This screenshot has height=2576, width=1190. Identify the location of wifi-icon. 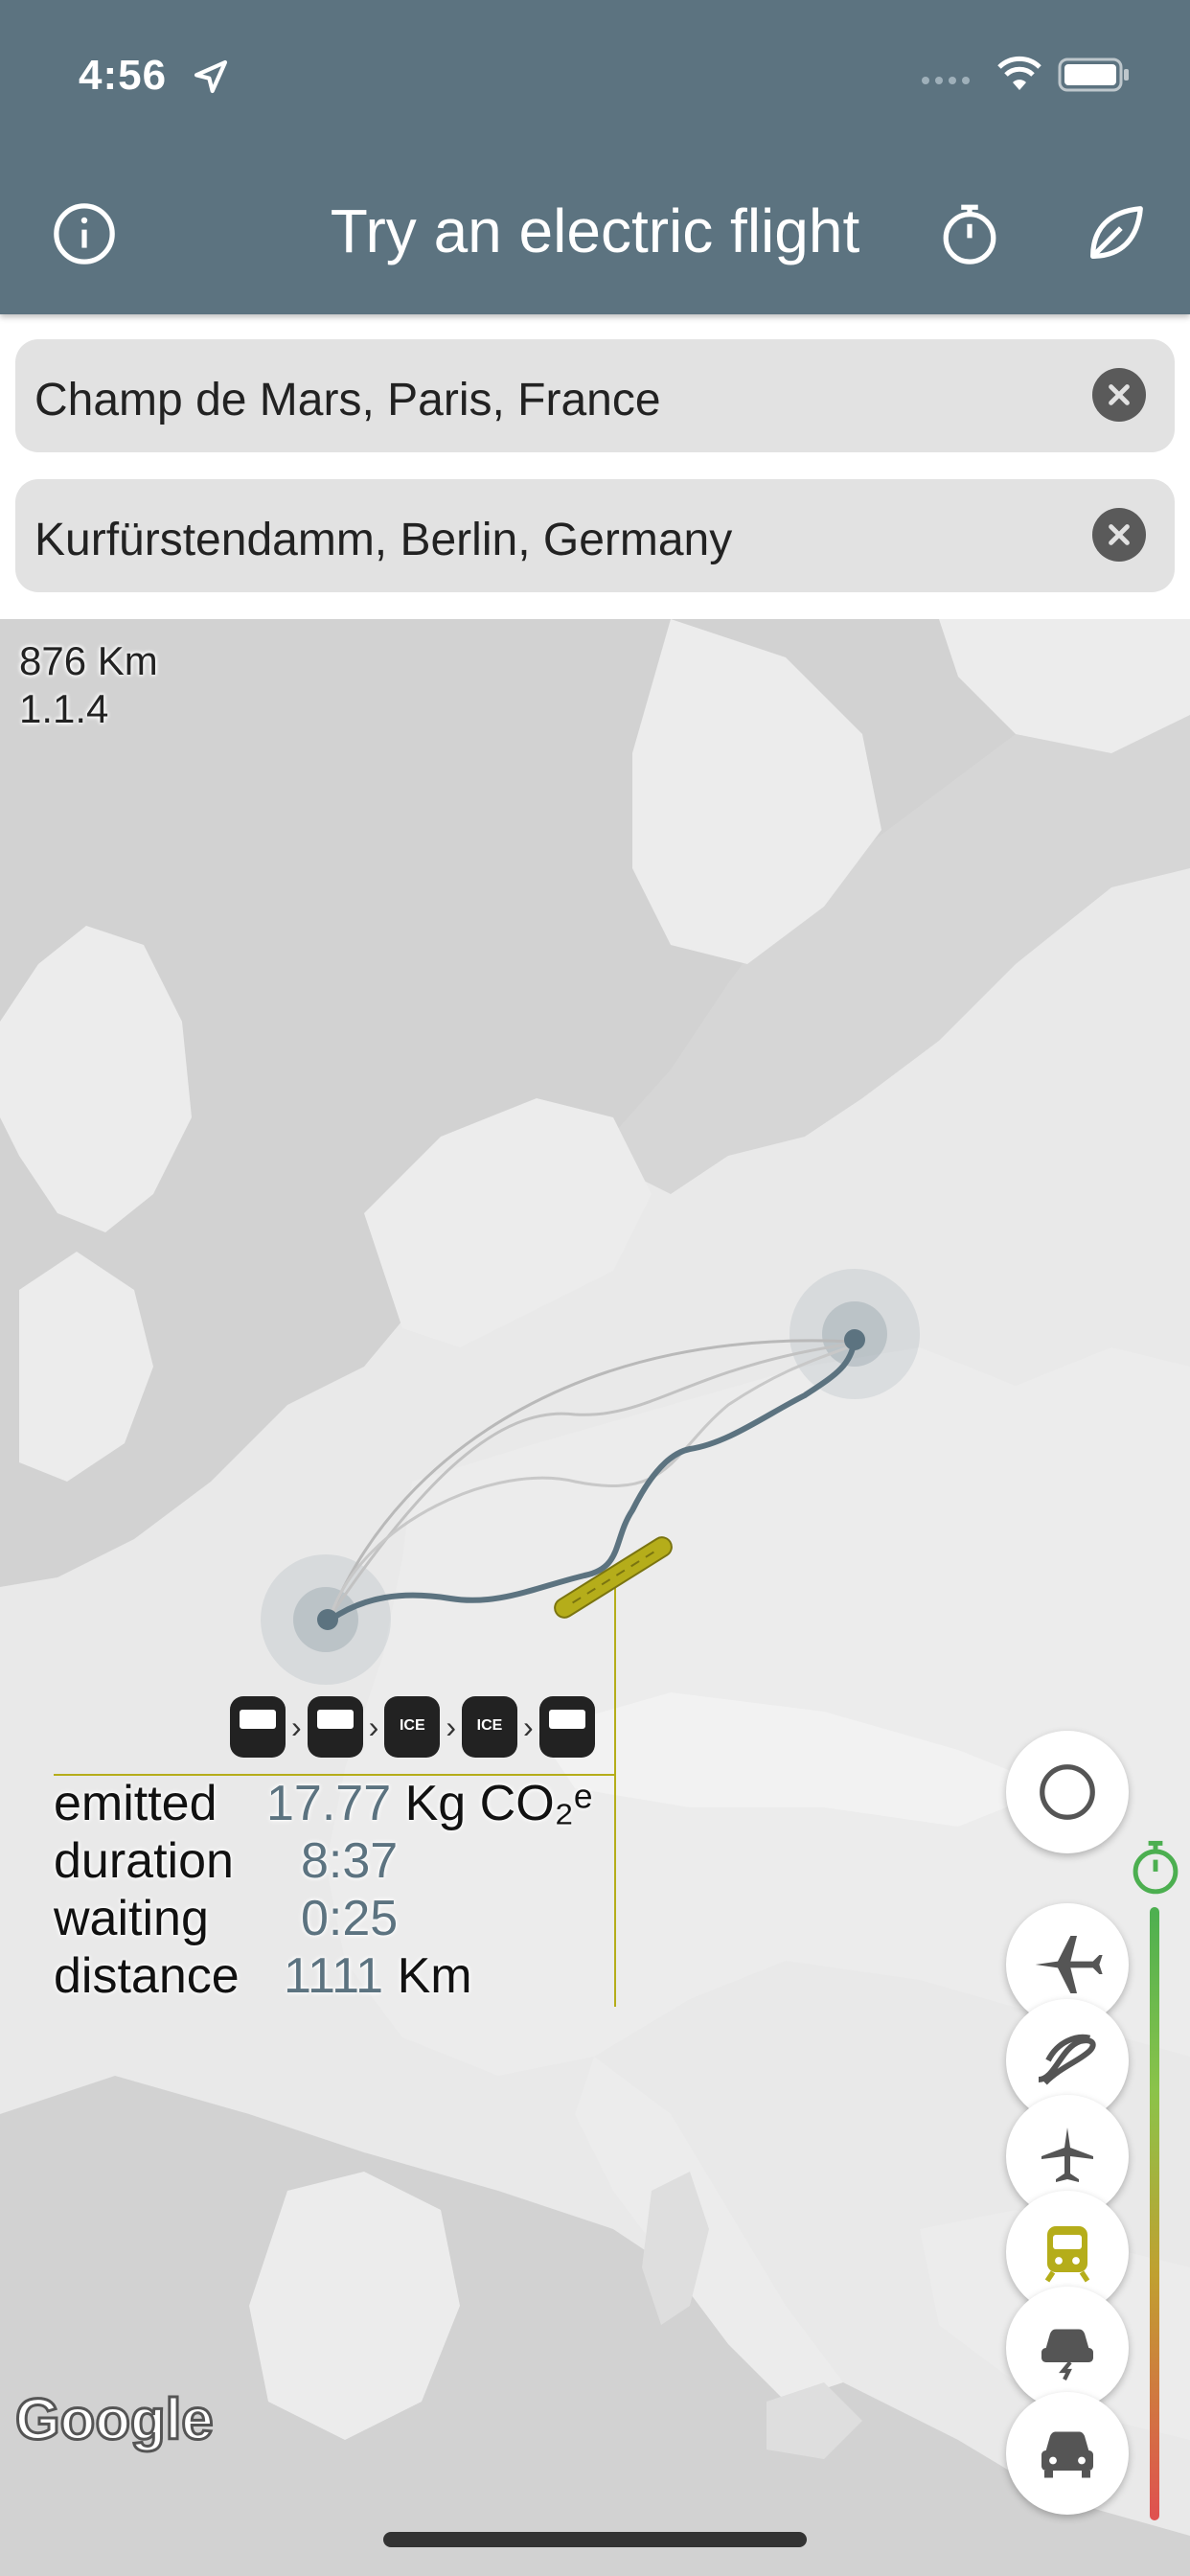
(1019, 73).